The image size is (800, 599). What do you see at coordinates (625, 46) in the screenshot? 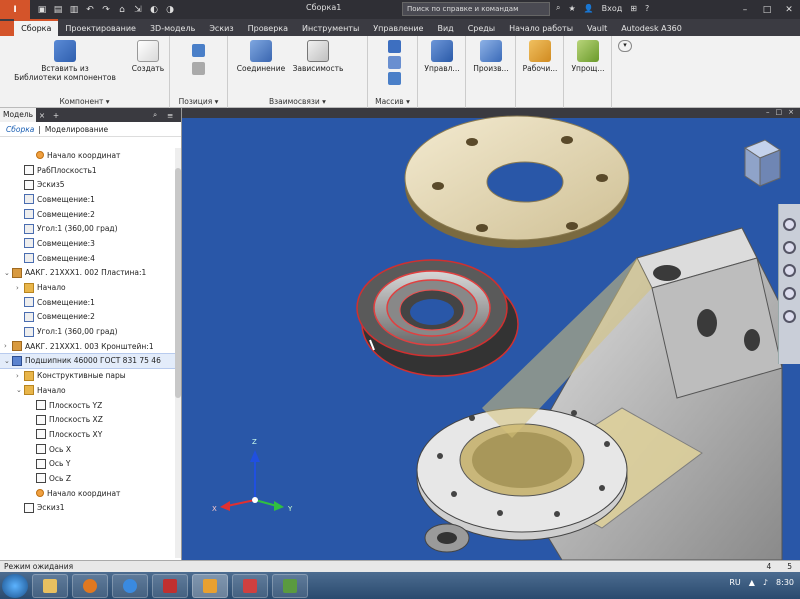
I see `ribbon-options-icon: ▾` at bounding box center [625, 46].